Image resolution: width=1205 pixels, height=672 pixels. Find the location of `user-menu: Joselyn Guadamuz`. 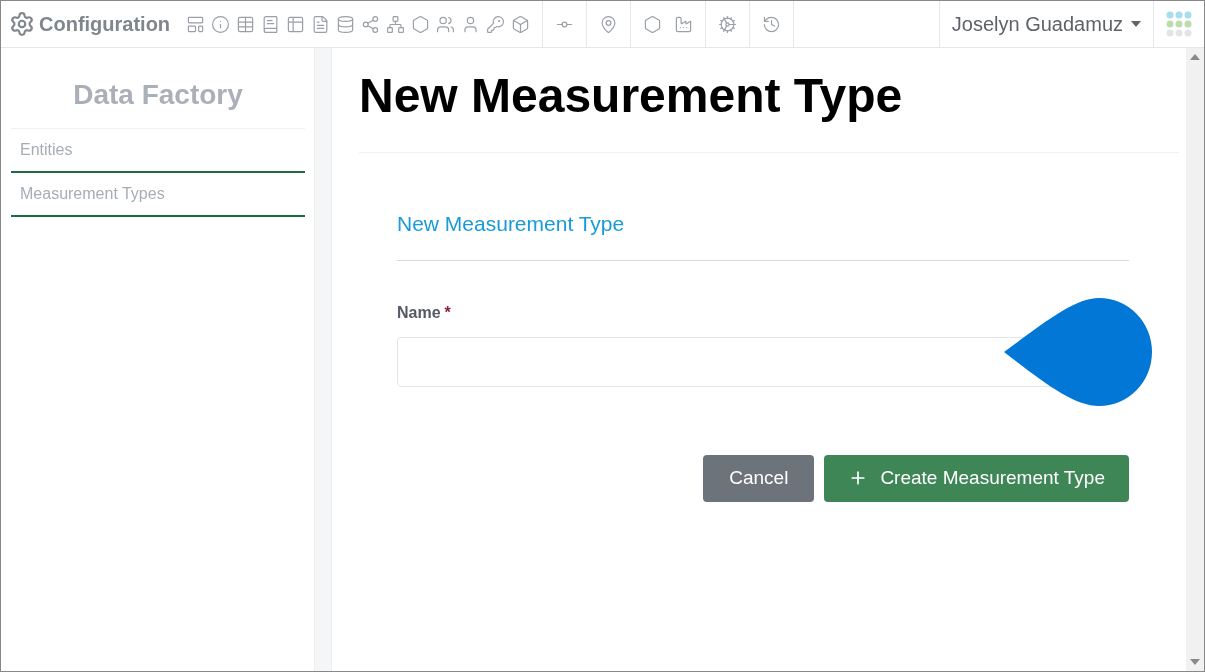

user-menu: Joselyn Guadamuz is located at coordinates (1045, 24).